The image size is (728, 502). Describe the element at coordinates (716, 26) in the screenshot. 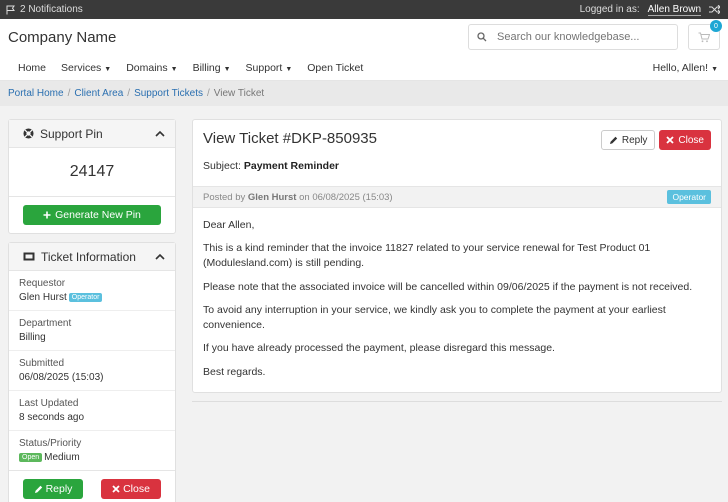

I see `cart-count-badge: 0` at that location.